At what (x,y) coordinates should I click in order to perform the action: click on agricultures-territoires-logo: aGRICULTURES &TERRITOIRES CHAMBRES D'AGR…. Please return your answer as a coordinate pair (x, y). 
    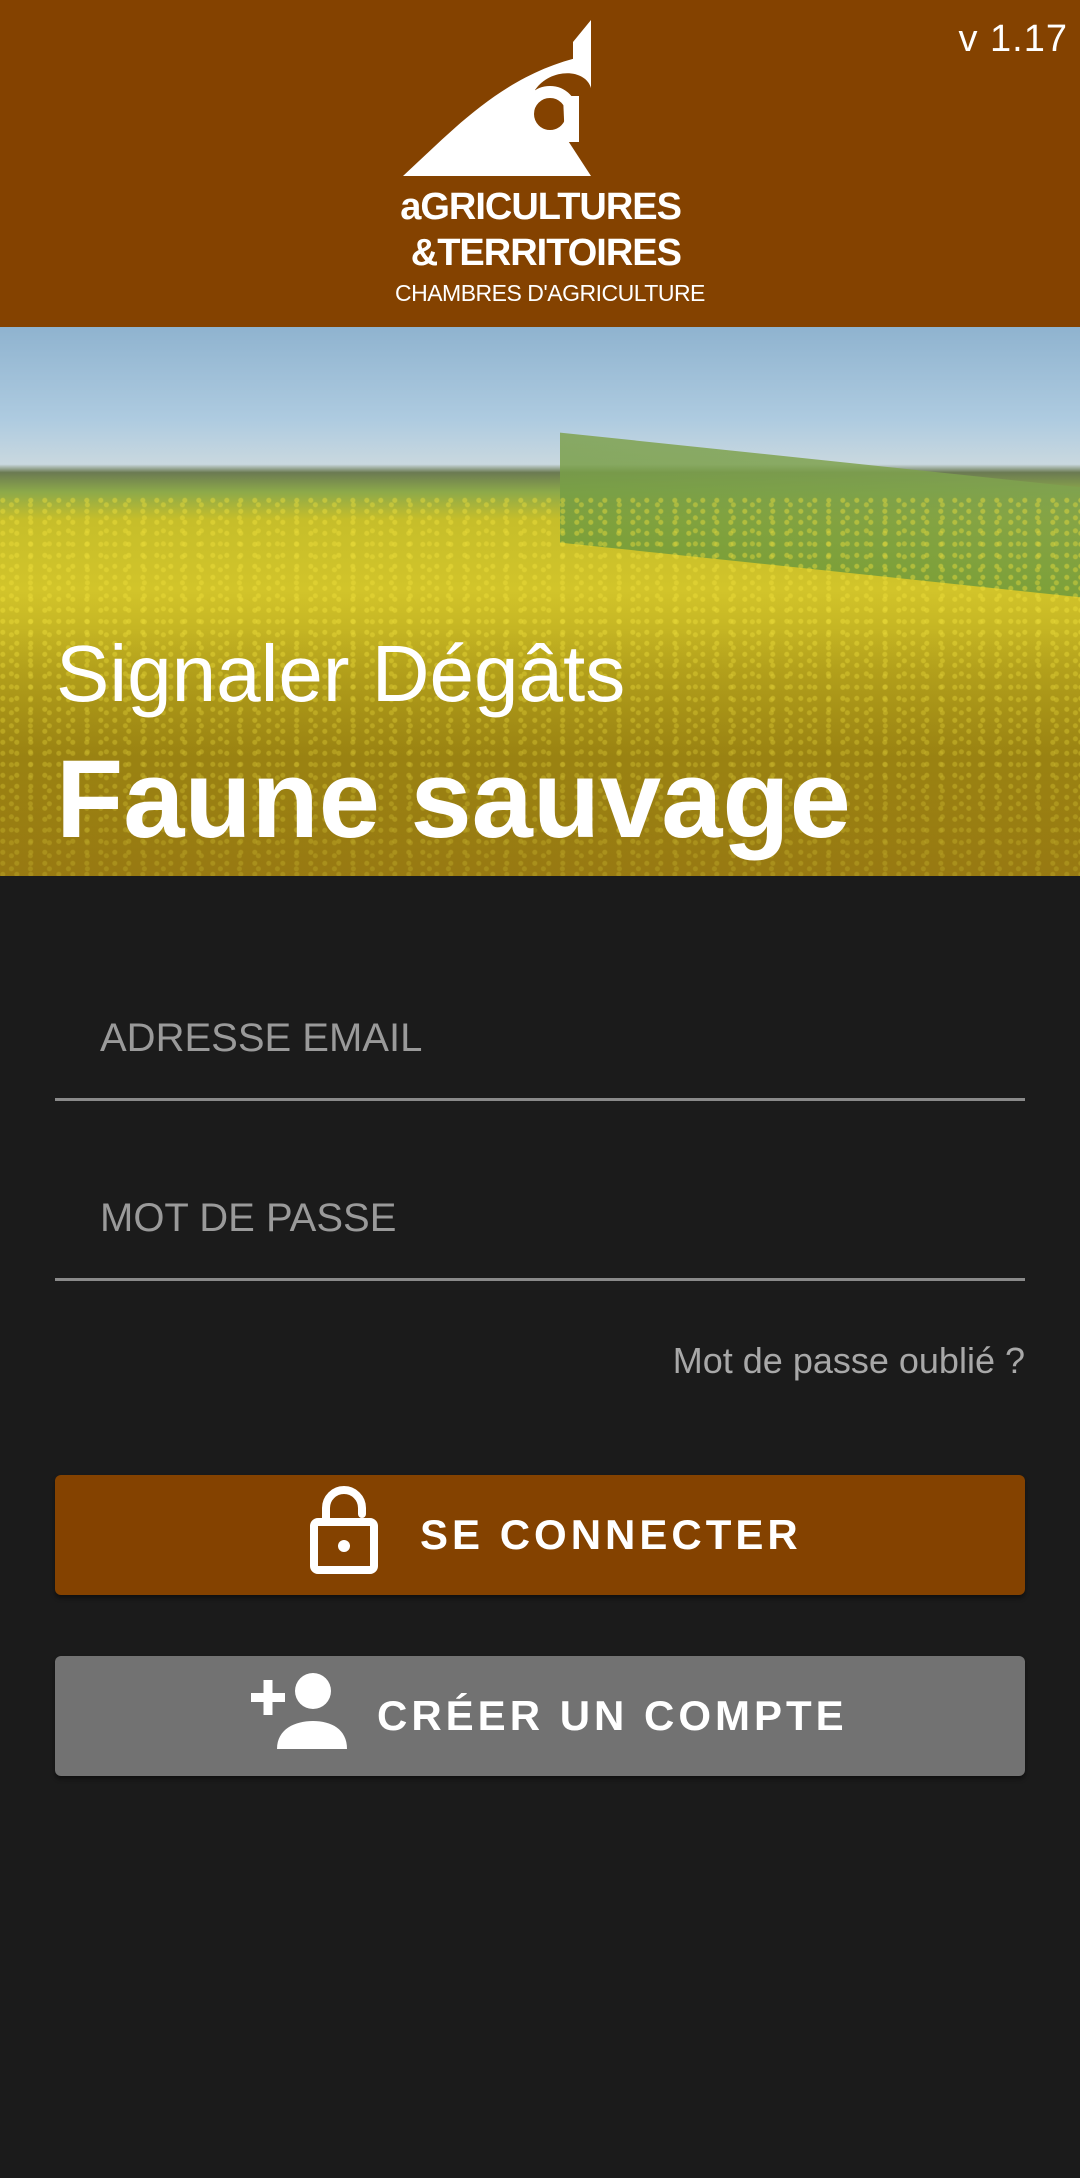
    Looking at the image, I should click on (550, 164).